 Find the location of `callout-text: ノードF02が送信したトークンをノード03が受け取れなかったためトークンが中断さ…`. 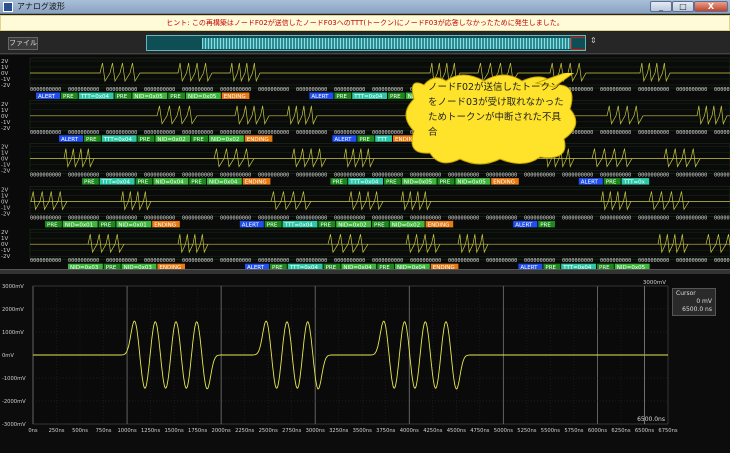

callout-text: ノードF02が送信したトークンをノード03が受け取れなかったためトークンが中断さ… is located at coordinates (496, 110).